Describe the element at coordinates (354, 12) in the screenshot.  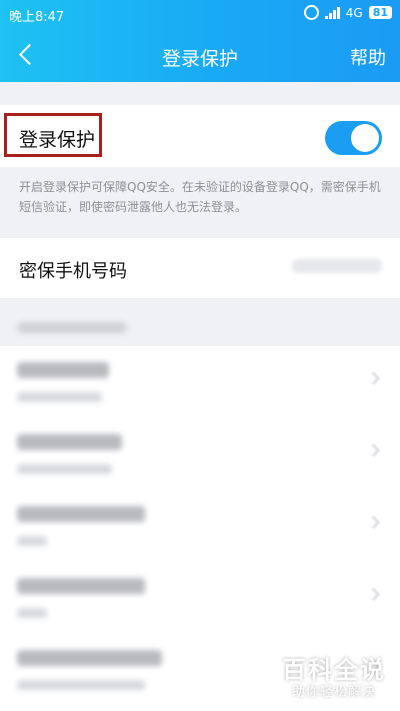
I see `network-type: 4G` at that location.